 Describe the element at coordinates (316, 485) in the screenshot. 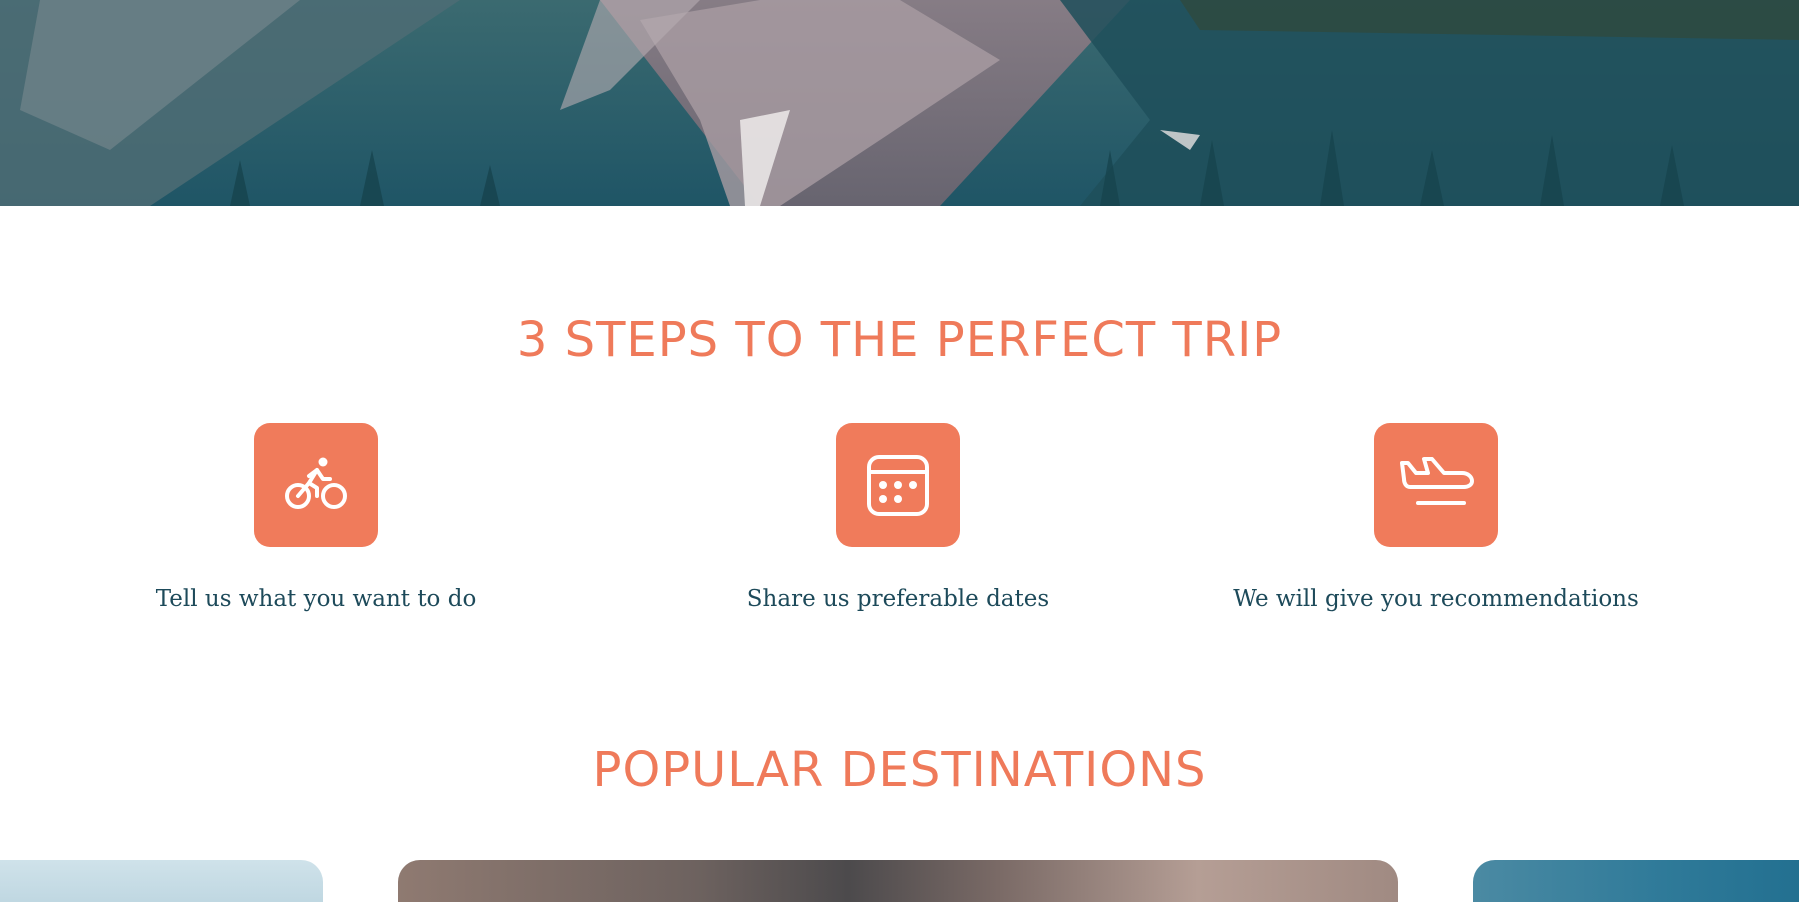

I see `bicycle-rider-icon` at that location.